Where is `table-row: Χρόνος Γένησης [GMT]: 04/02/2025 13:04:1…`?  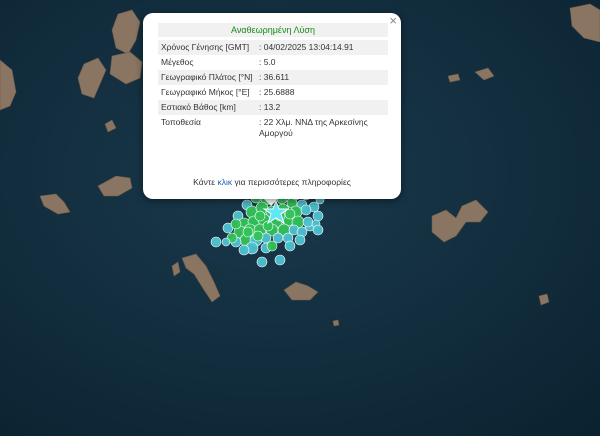 table-row: Χρόνος Γένησης [GMT]: 04/02/2025 13:04:1… is located at coordinates (273, 47).